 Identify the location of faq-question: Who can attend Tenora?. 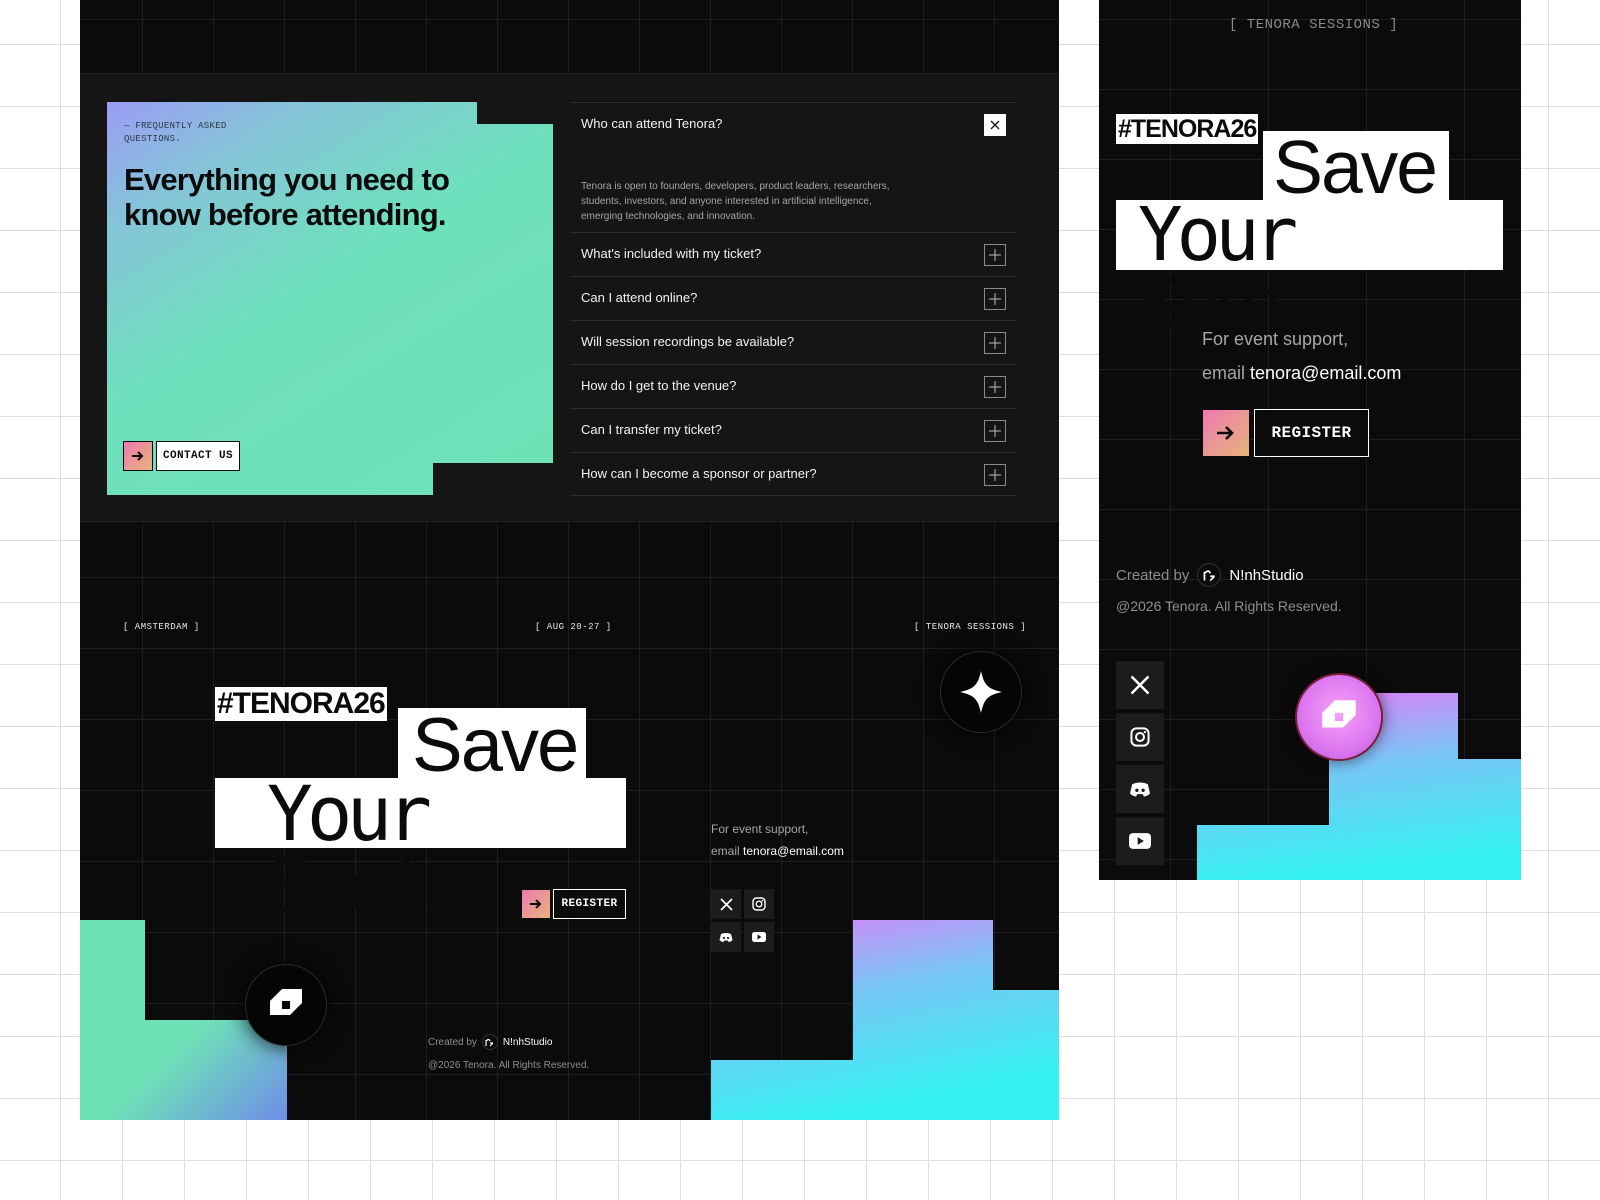
(652, 123).